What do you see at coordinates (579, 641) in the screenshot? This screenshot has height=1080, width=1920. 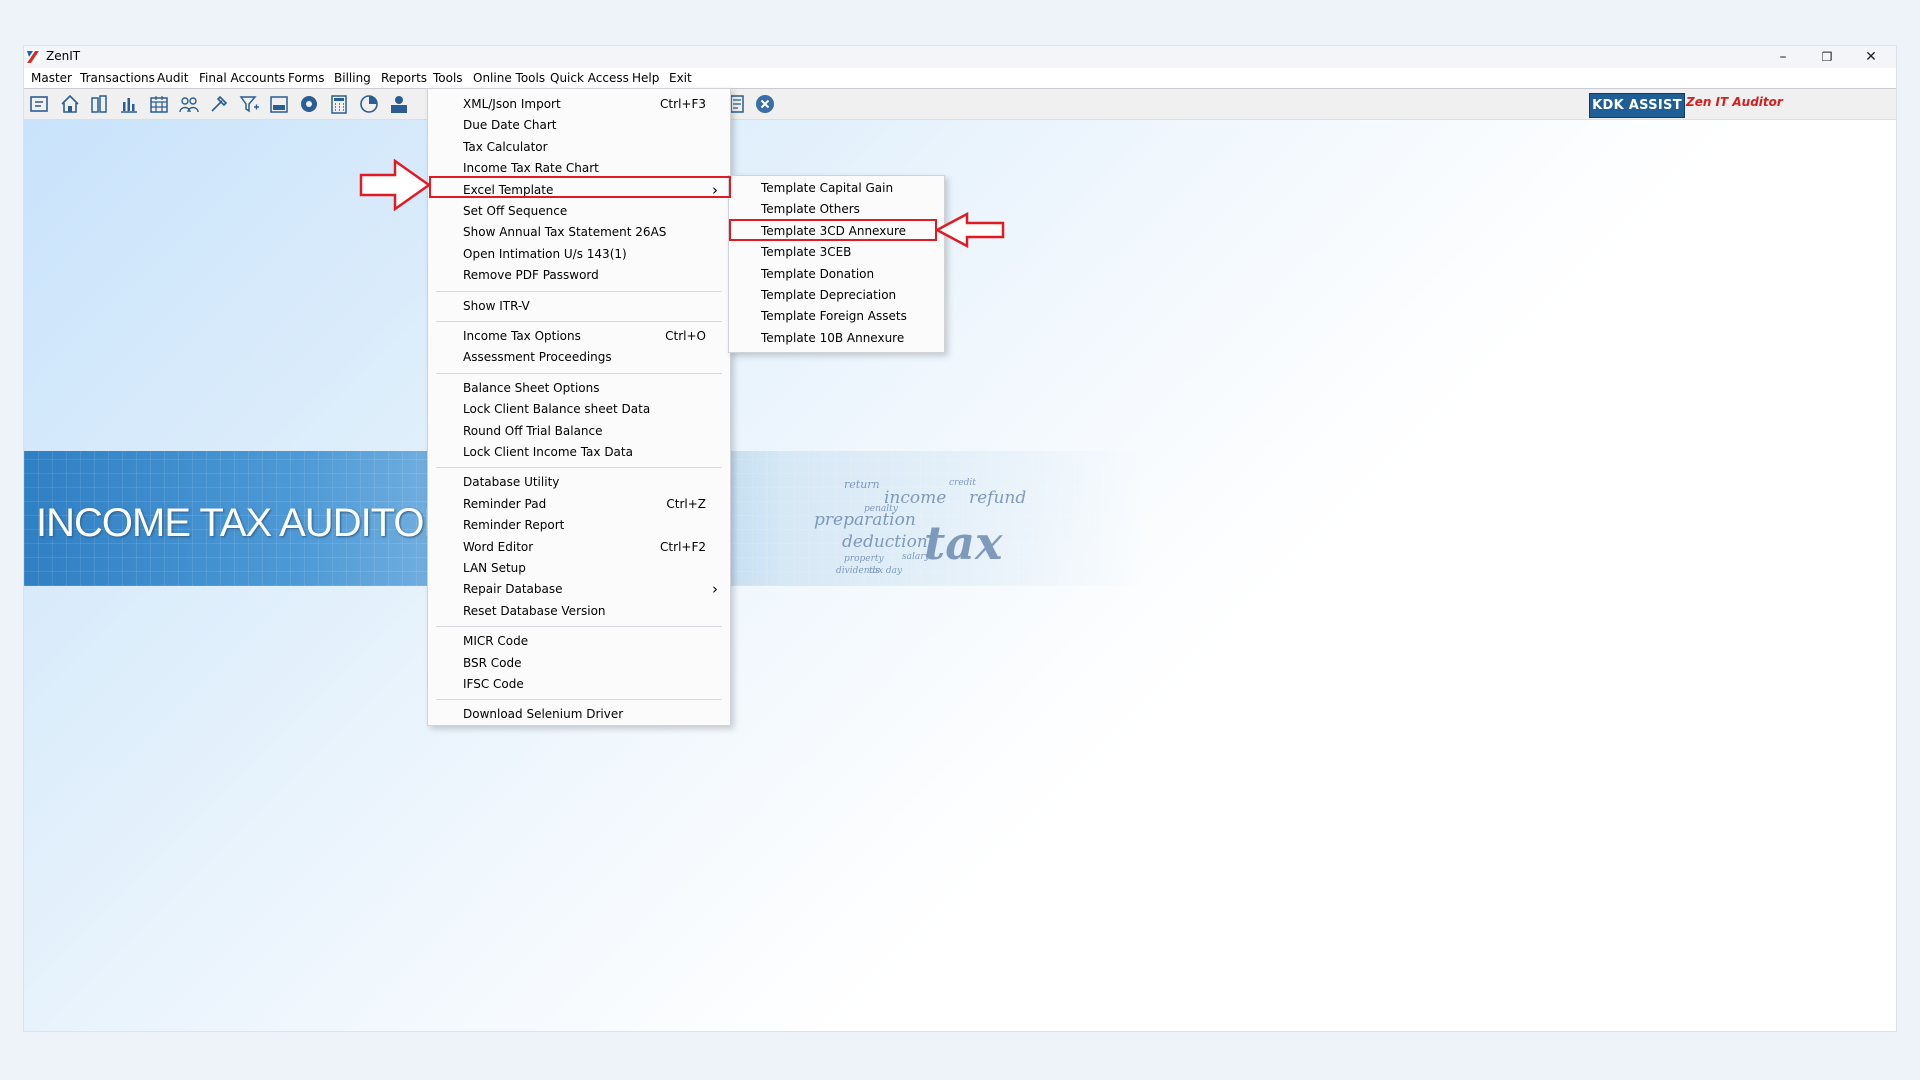 I see `menu-item-micr-code: MICR Code` at bounding box center [579, 641].